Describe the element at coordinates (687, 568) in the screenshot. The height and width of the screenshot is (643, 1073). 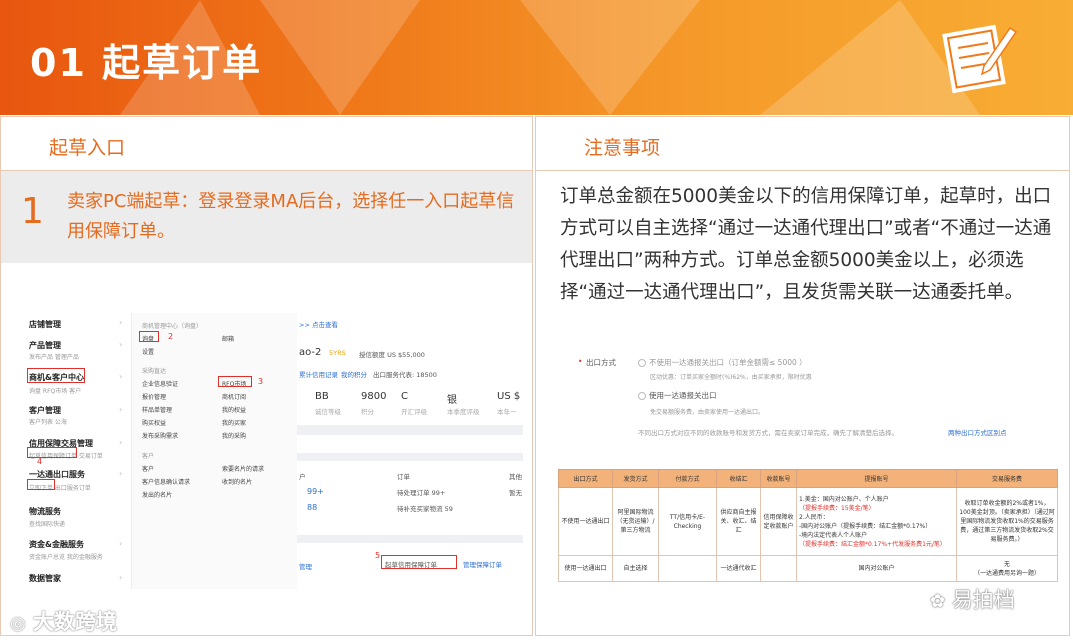
I see `table-cell` at that location.